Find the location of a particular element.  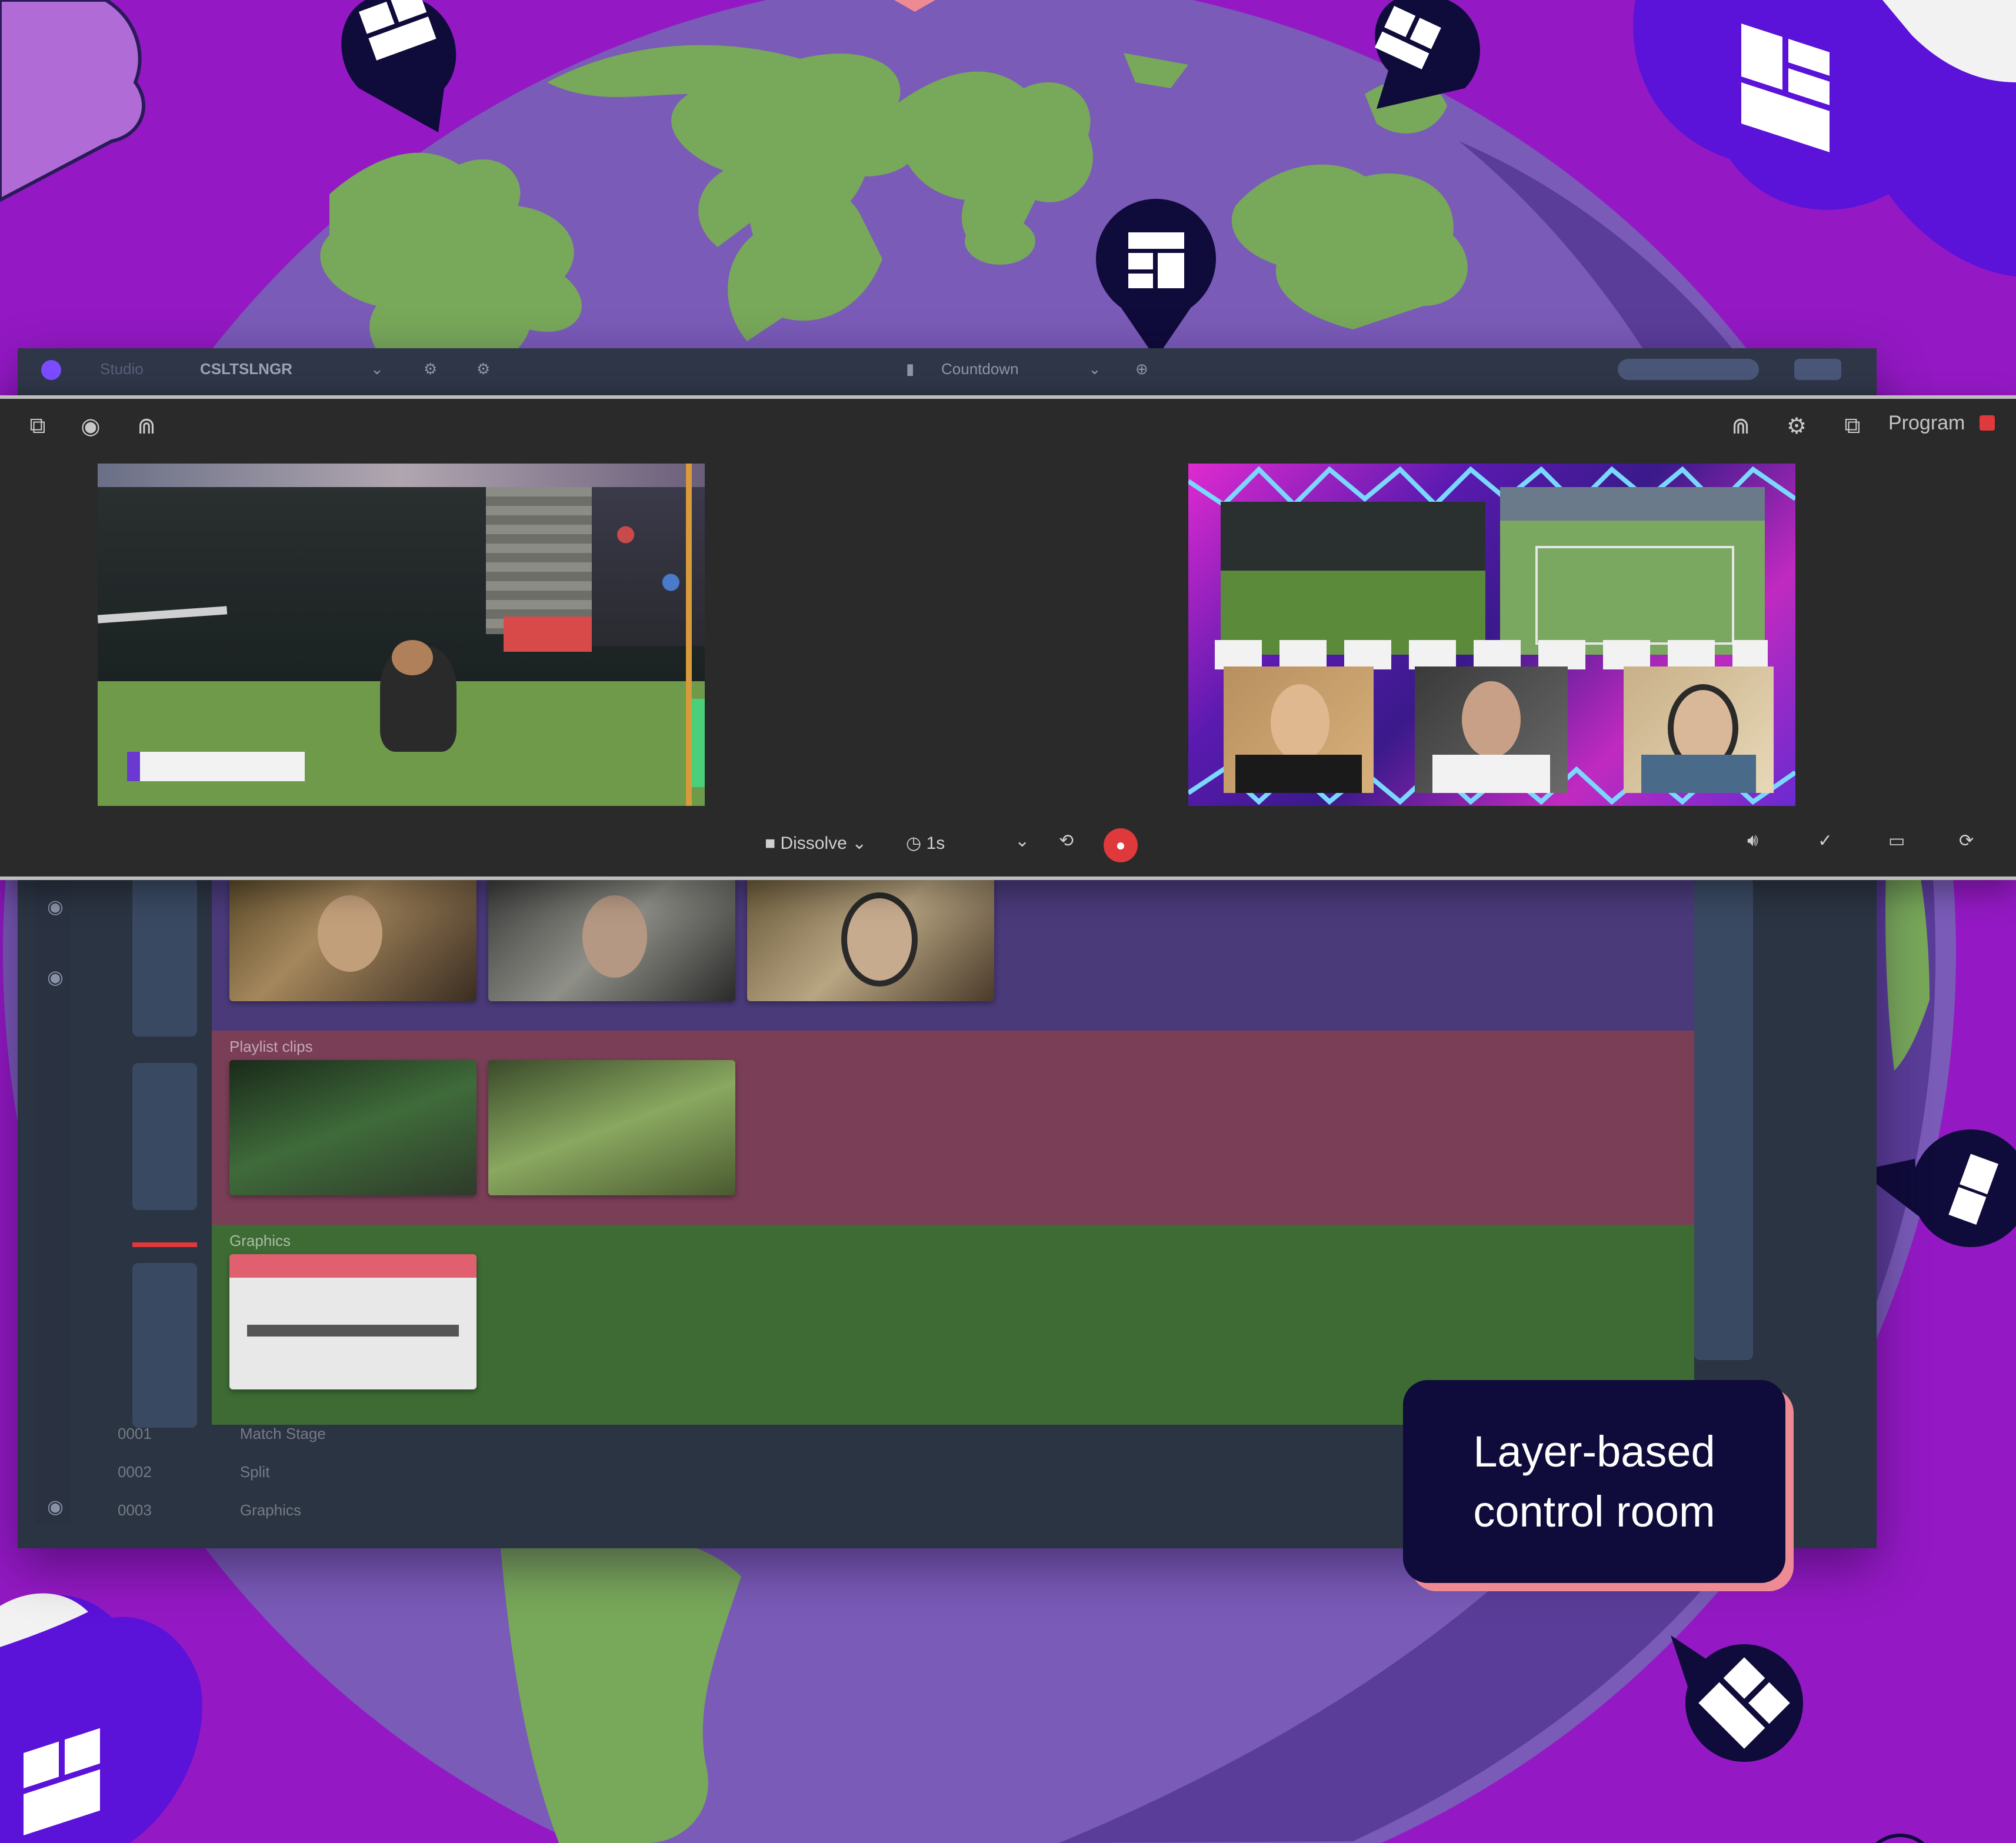

transition-dropdown: ■ Dissolve ⌄ is located at coordinates (816, 843).